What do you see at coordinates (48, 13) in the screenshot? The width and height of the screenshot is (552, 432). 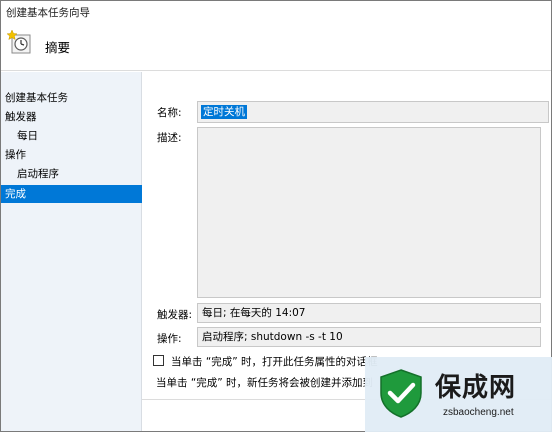 I see `window-title: 创建基本任务向导` at bounding box center [48, 13].